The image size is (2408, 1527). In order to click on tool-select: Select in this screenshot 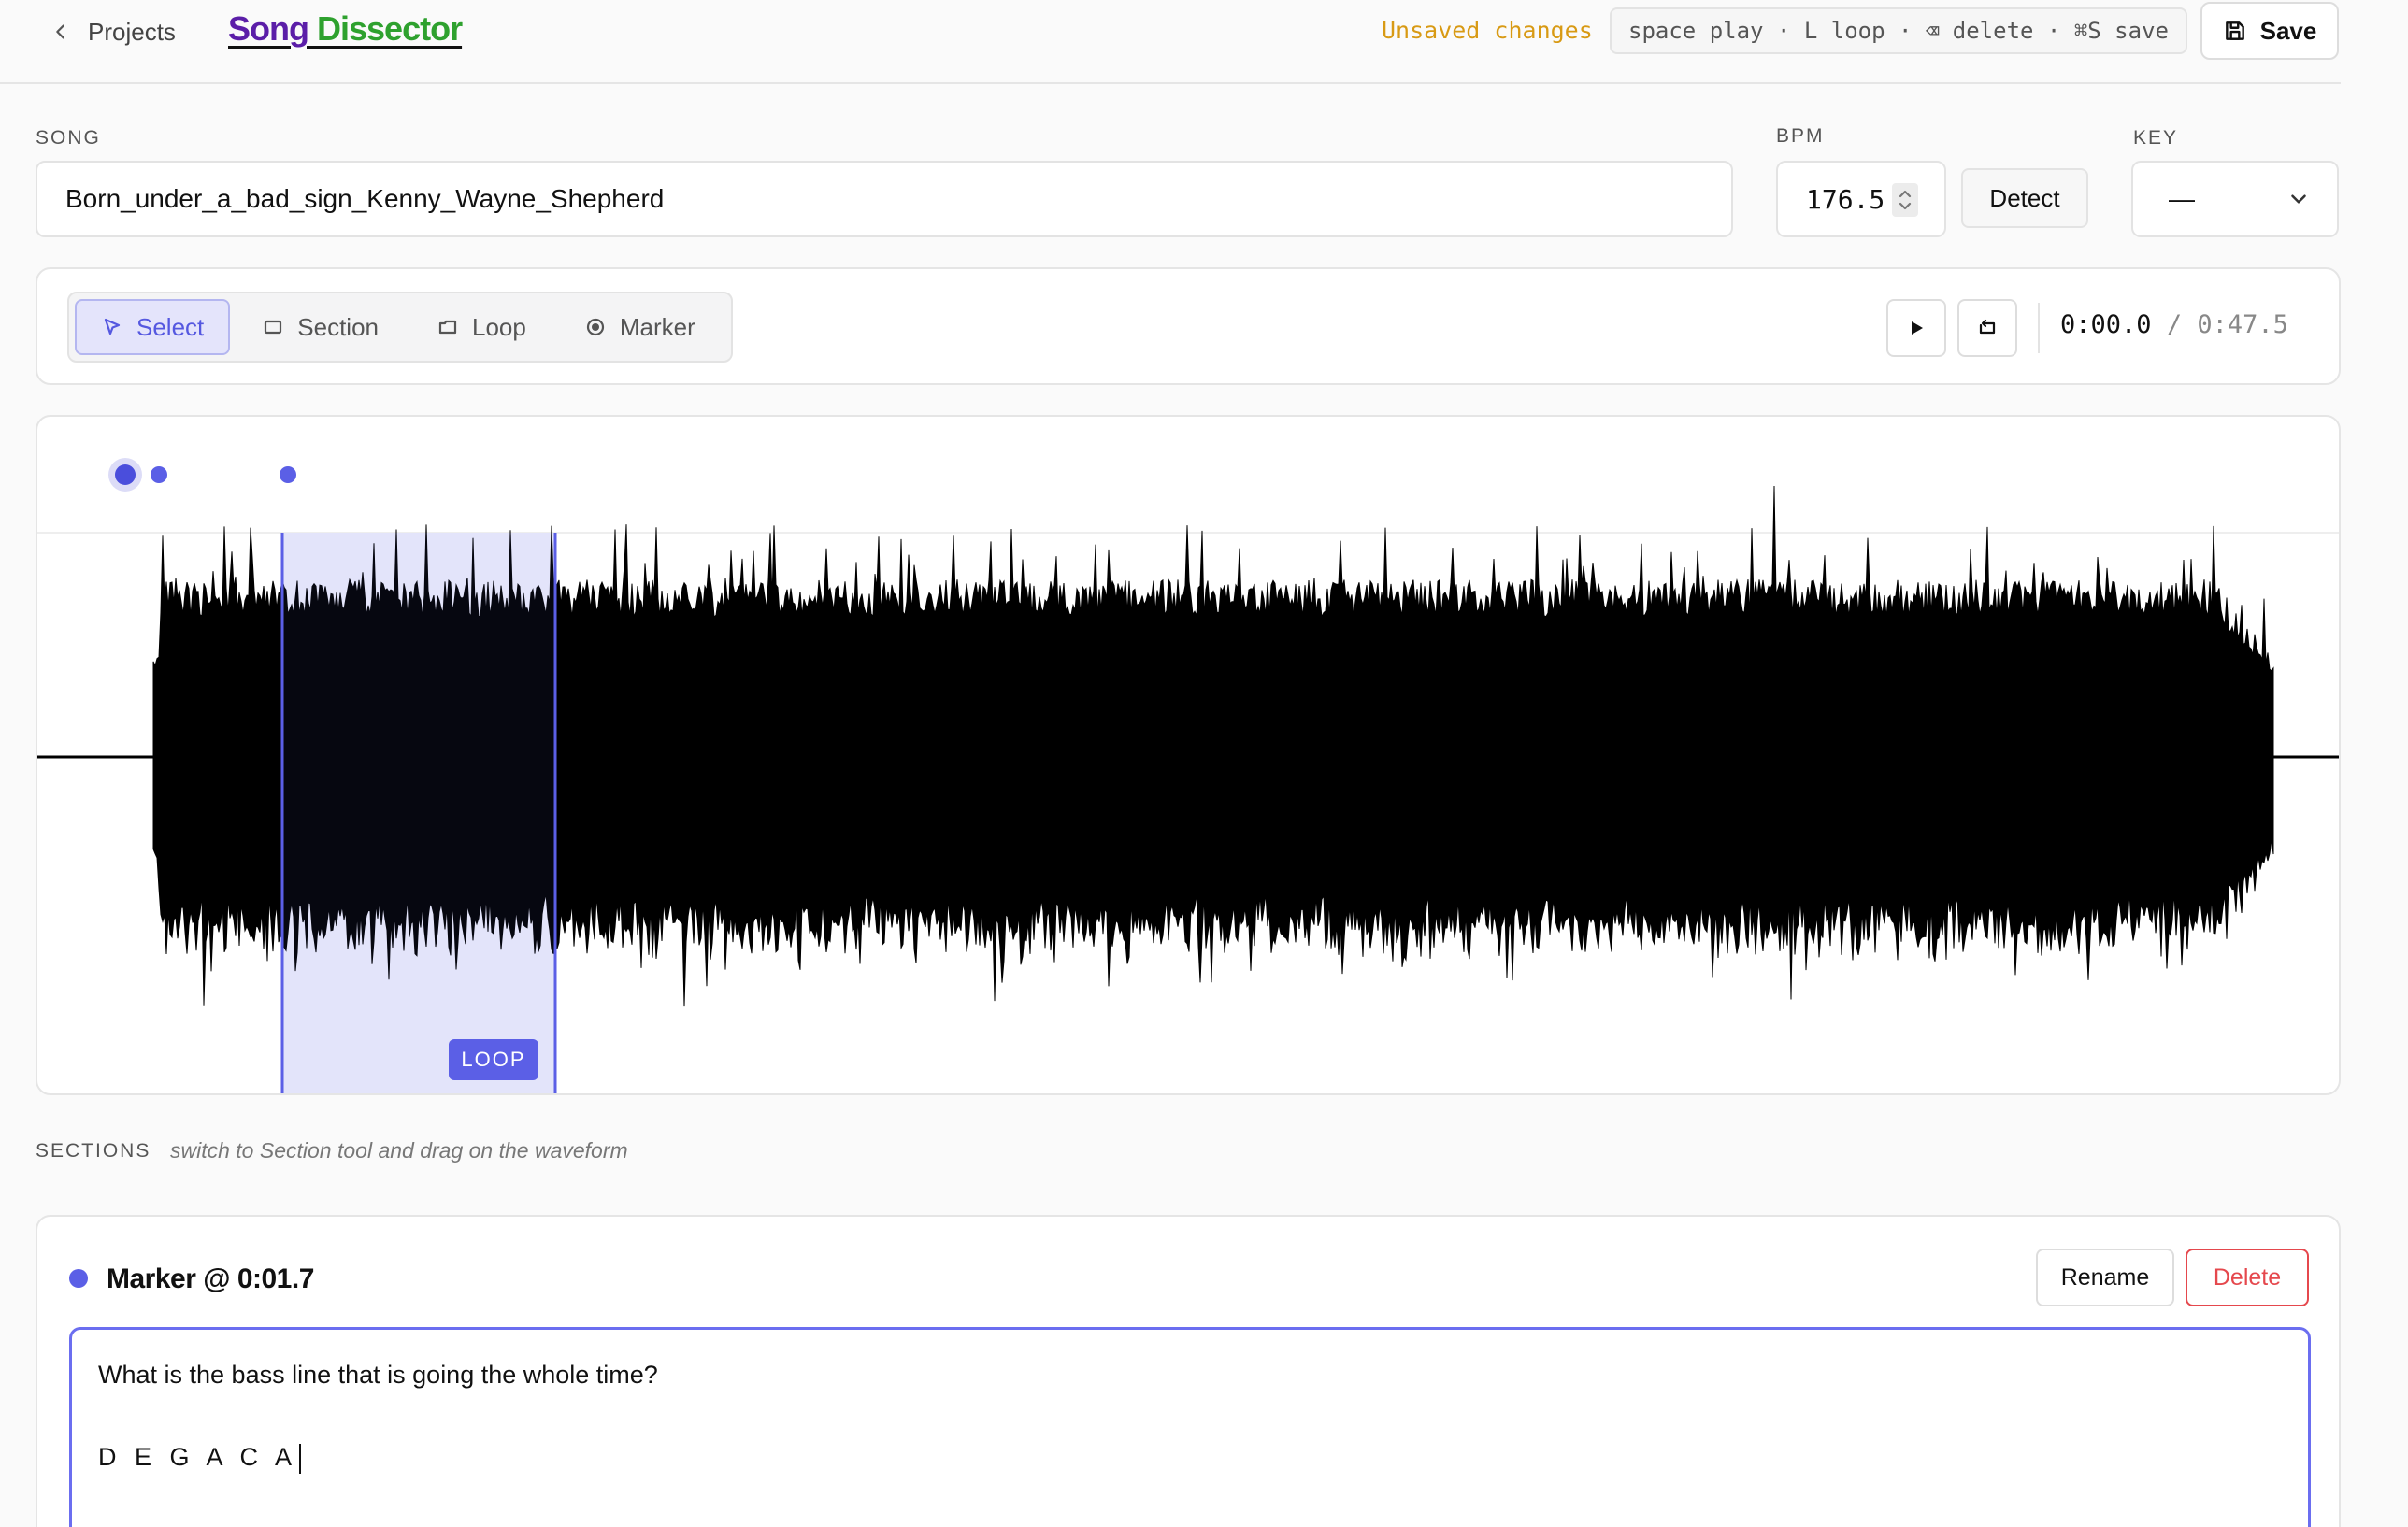, I will do `click(153, 327)`.